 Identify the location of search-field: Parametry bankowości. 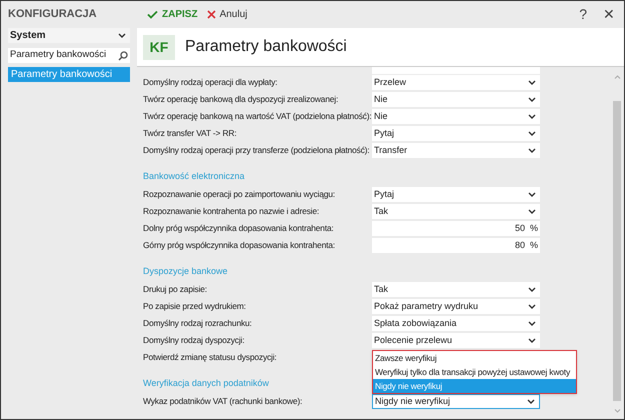
(69, 55).